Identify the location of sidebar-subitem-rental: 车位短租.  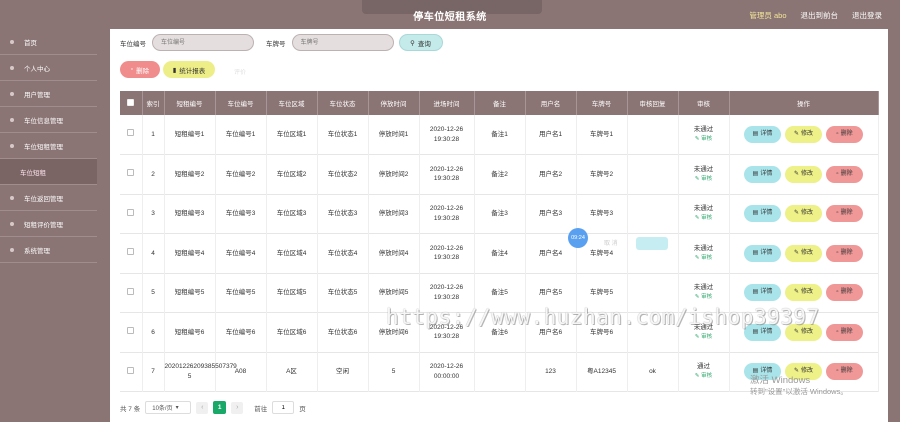
(48, 172).